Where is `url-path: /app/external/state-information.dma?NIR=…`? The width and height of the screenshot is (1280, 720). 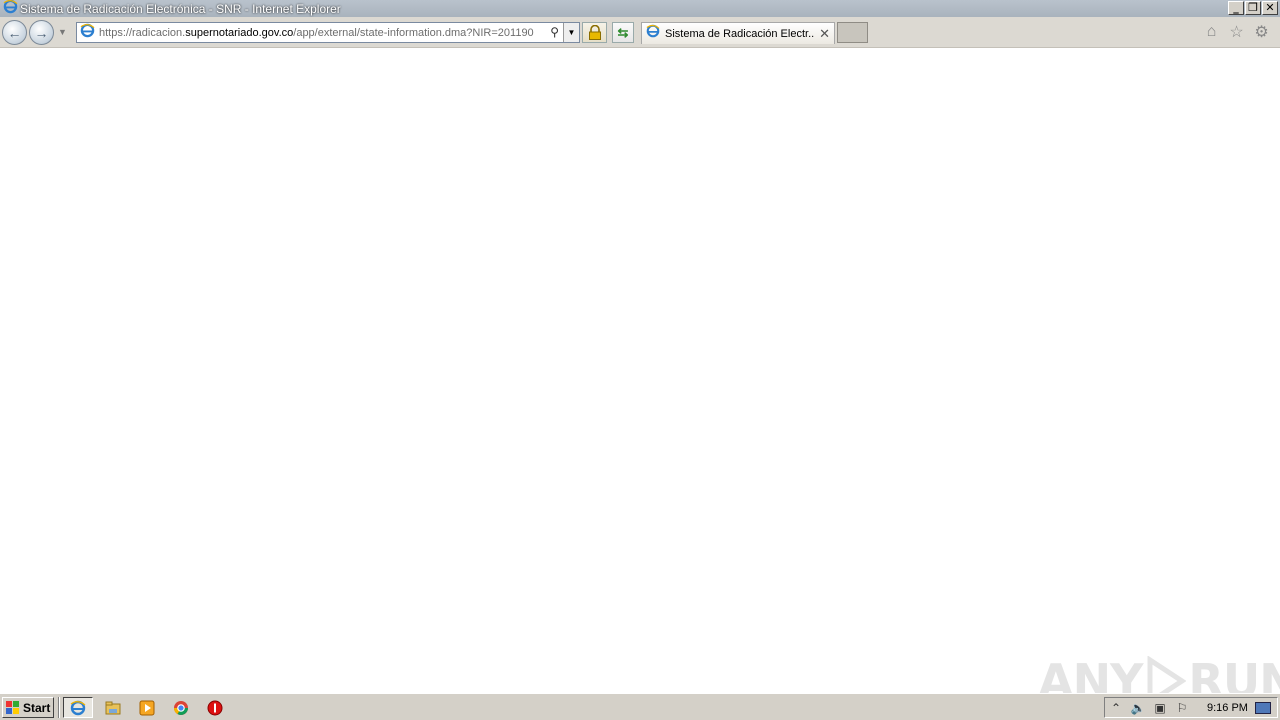
url-path: /app/external/state-information.dma?NIR=… is located at coordinates (413, 32).